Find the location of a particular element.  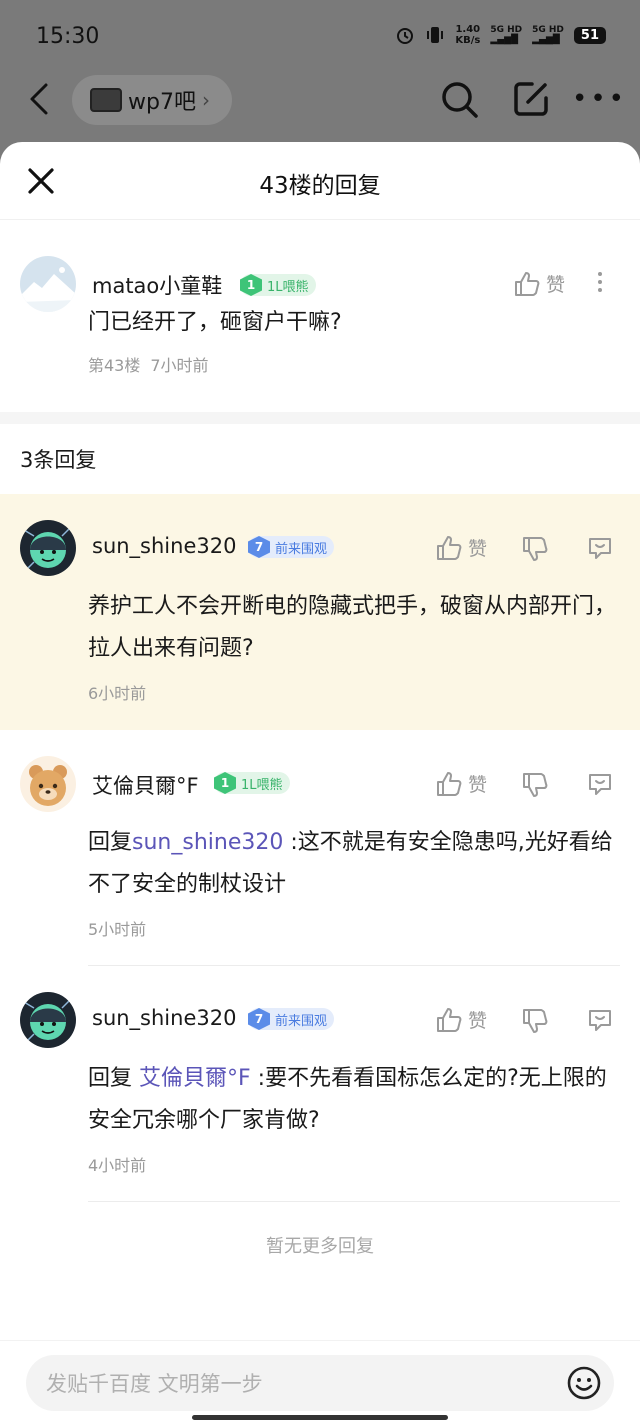

sheet-header: 43楼的回复 is located at coordinates (320, 181).